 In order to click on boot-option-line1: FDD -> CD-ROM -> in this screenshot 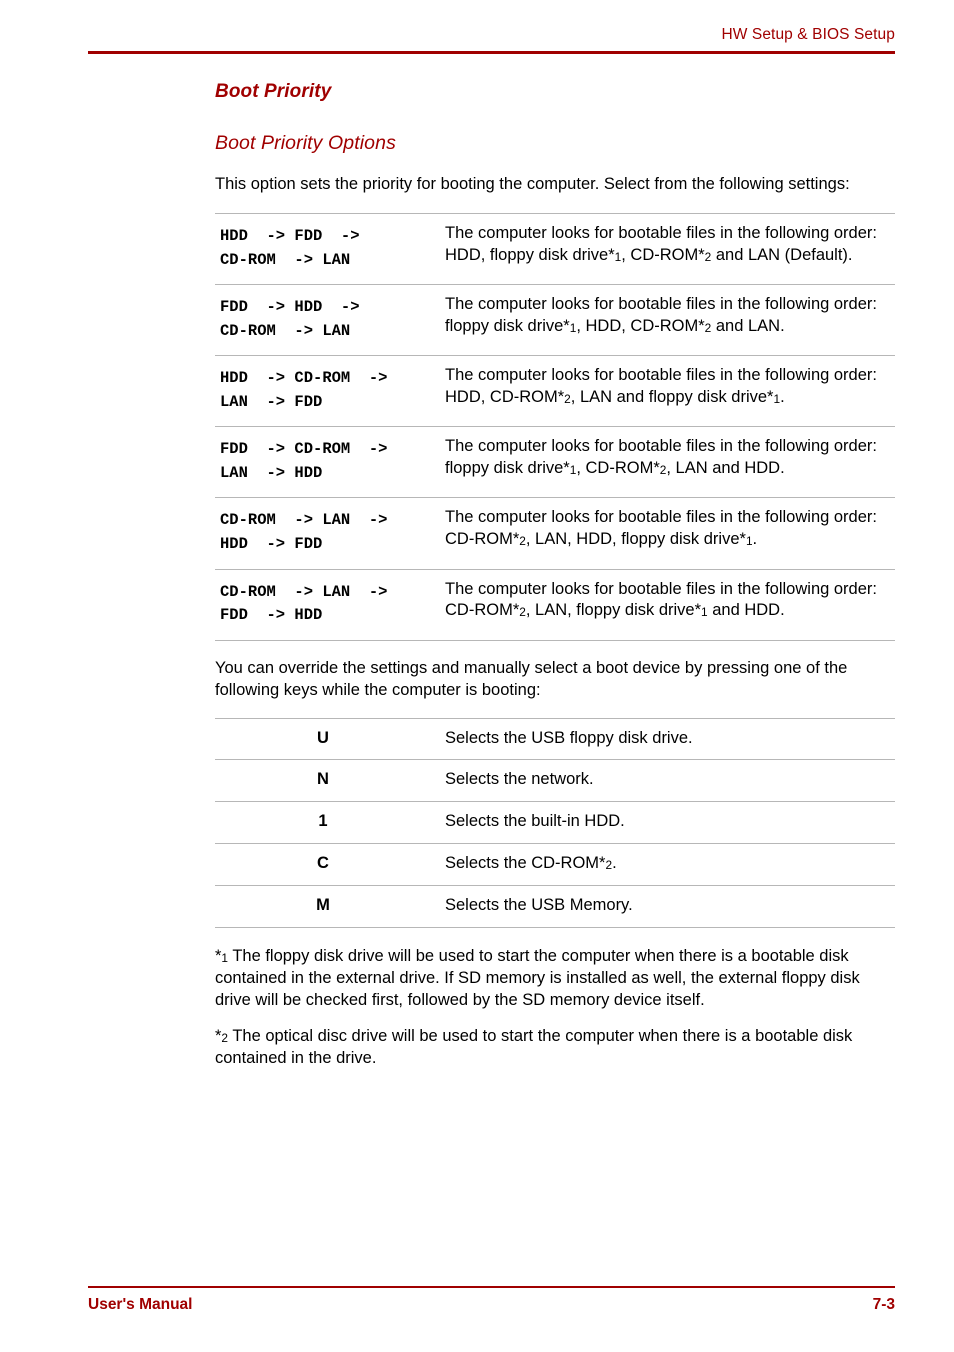, I will do `click(304, 449)`.